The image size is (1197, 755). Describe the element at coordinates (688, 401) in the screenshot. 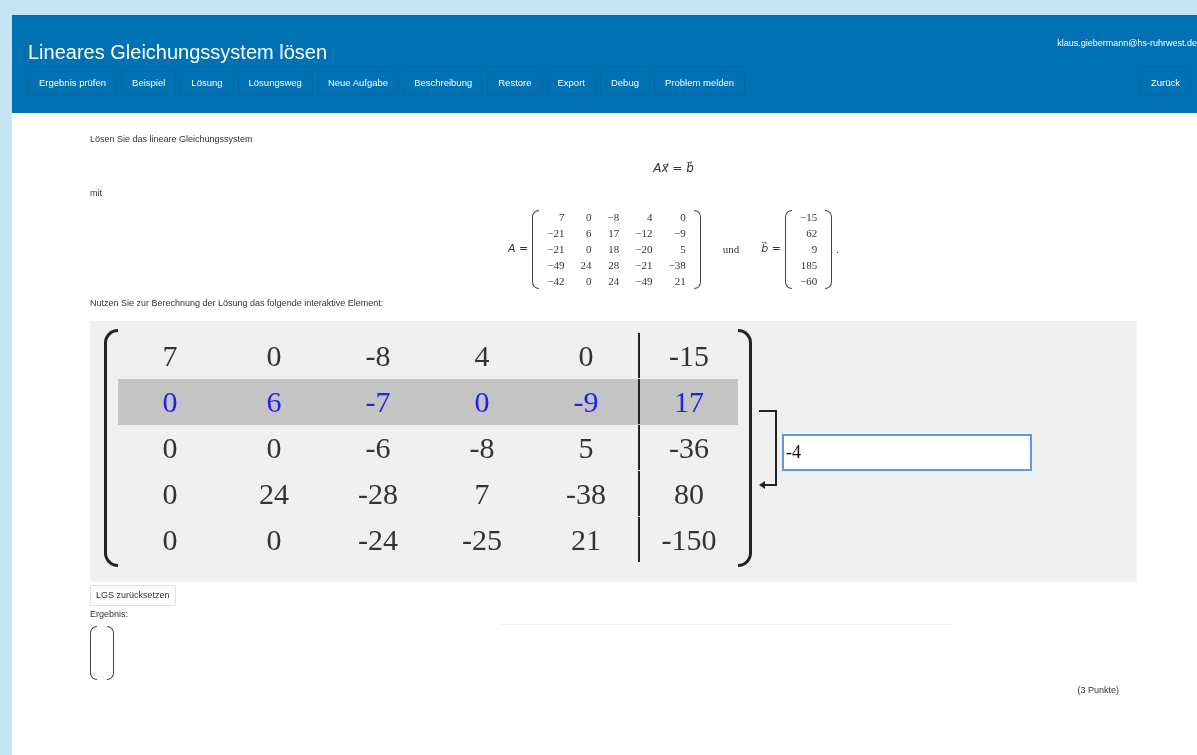

I see `rhs-entry: 17` at that location.